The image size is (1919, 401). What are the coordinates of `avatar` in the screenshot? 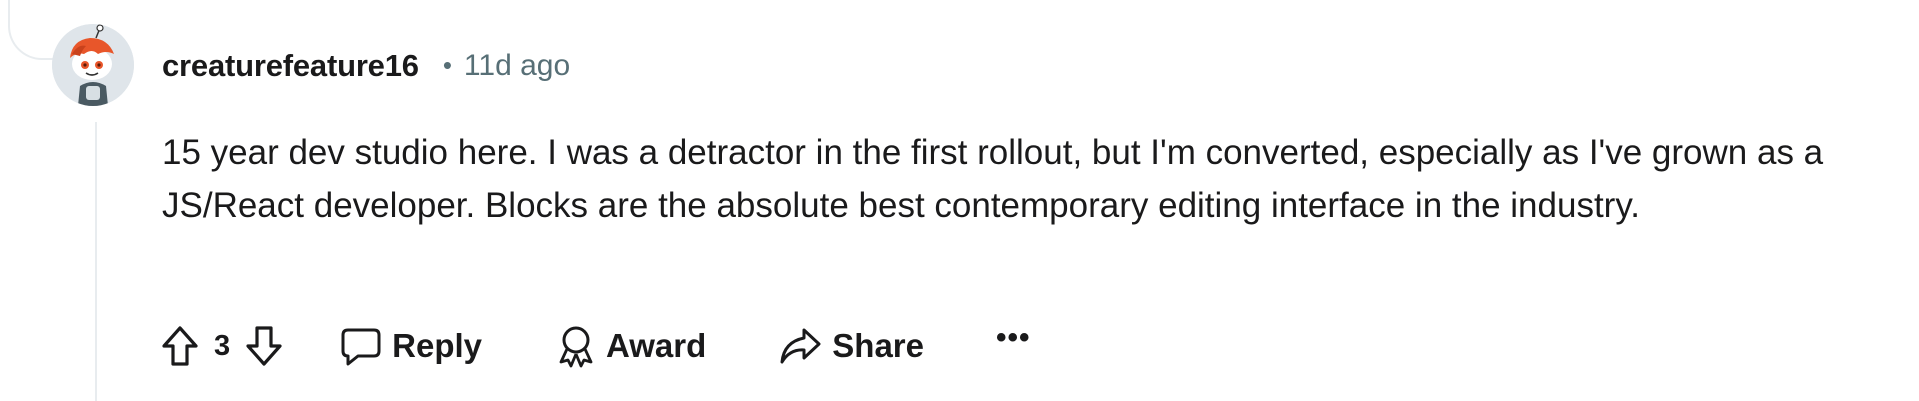 It's located at (93, 65).